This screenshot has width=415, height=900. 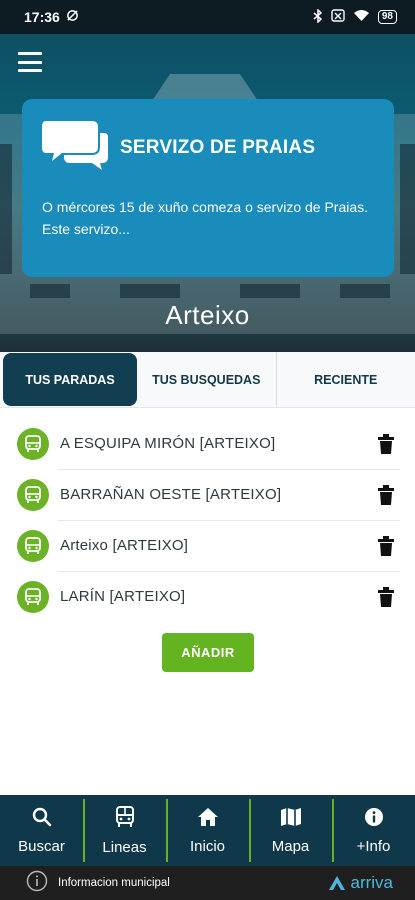 I want to click on brand-logo: Arteixo, so click(x=207, y=315).